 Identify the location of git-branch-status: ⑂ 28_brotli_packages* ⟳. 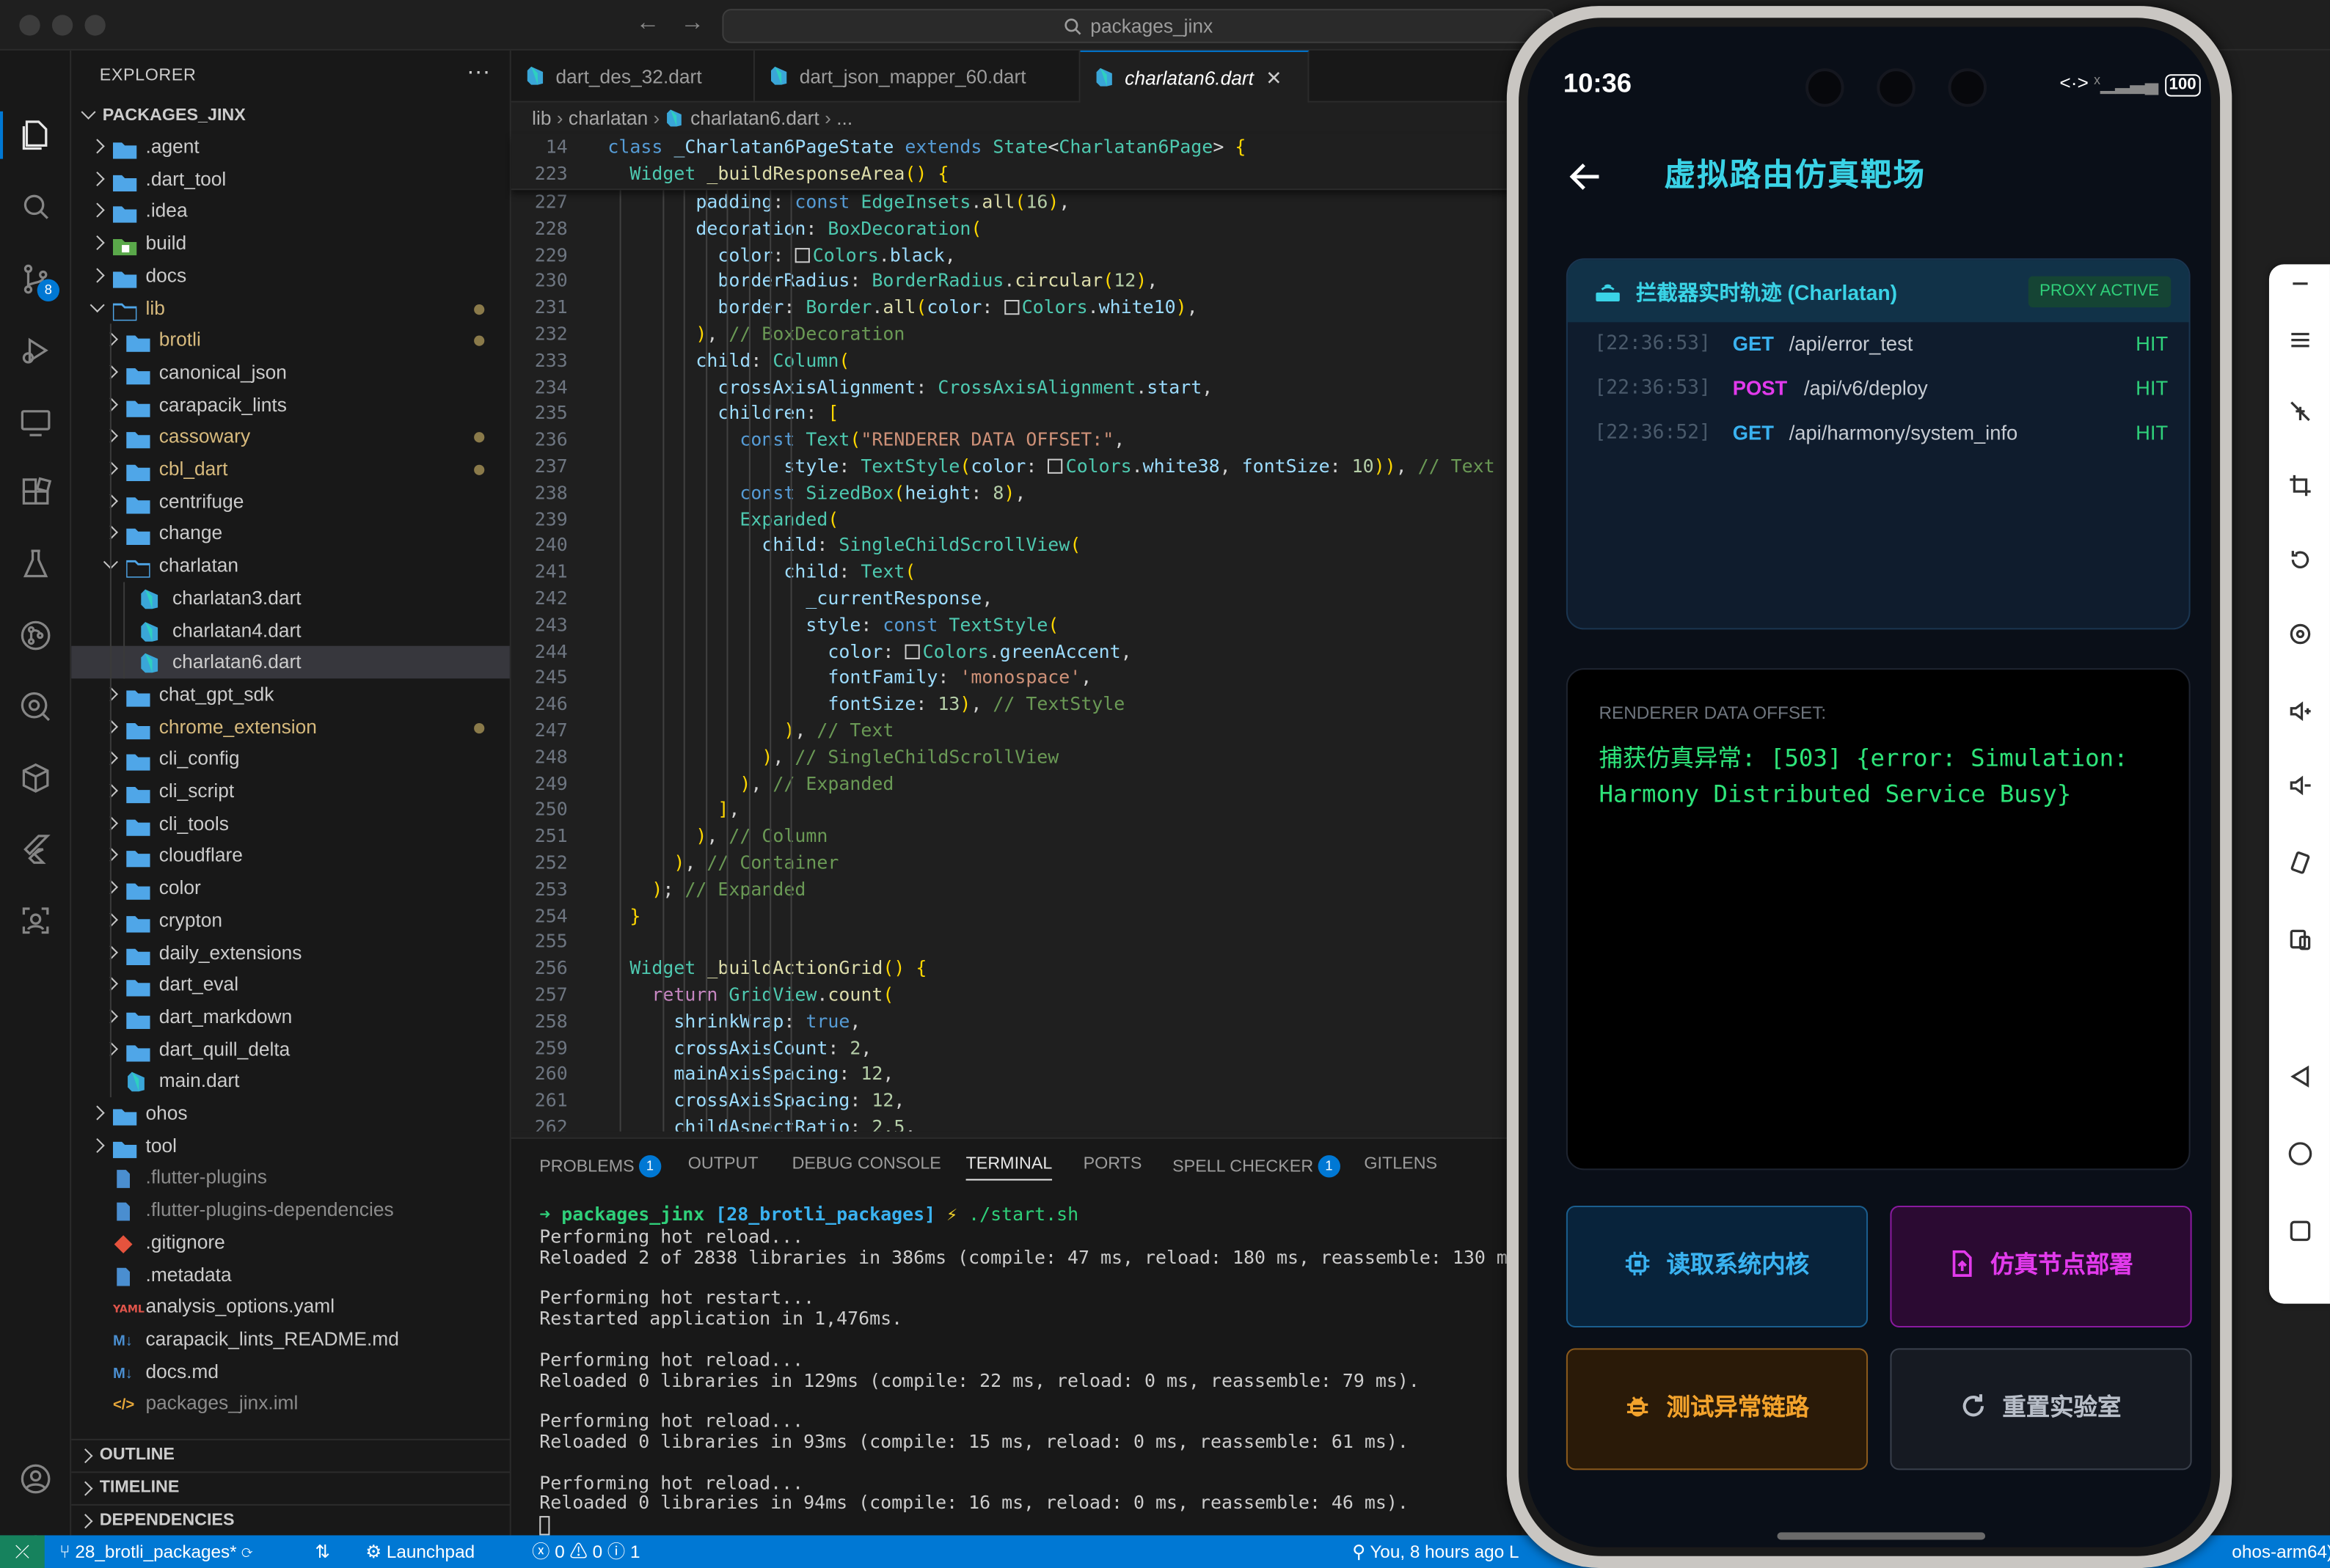
(155, 1551).